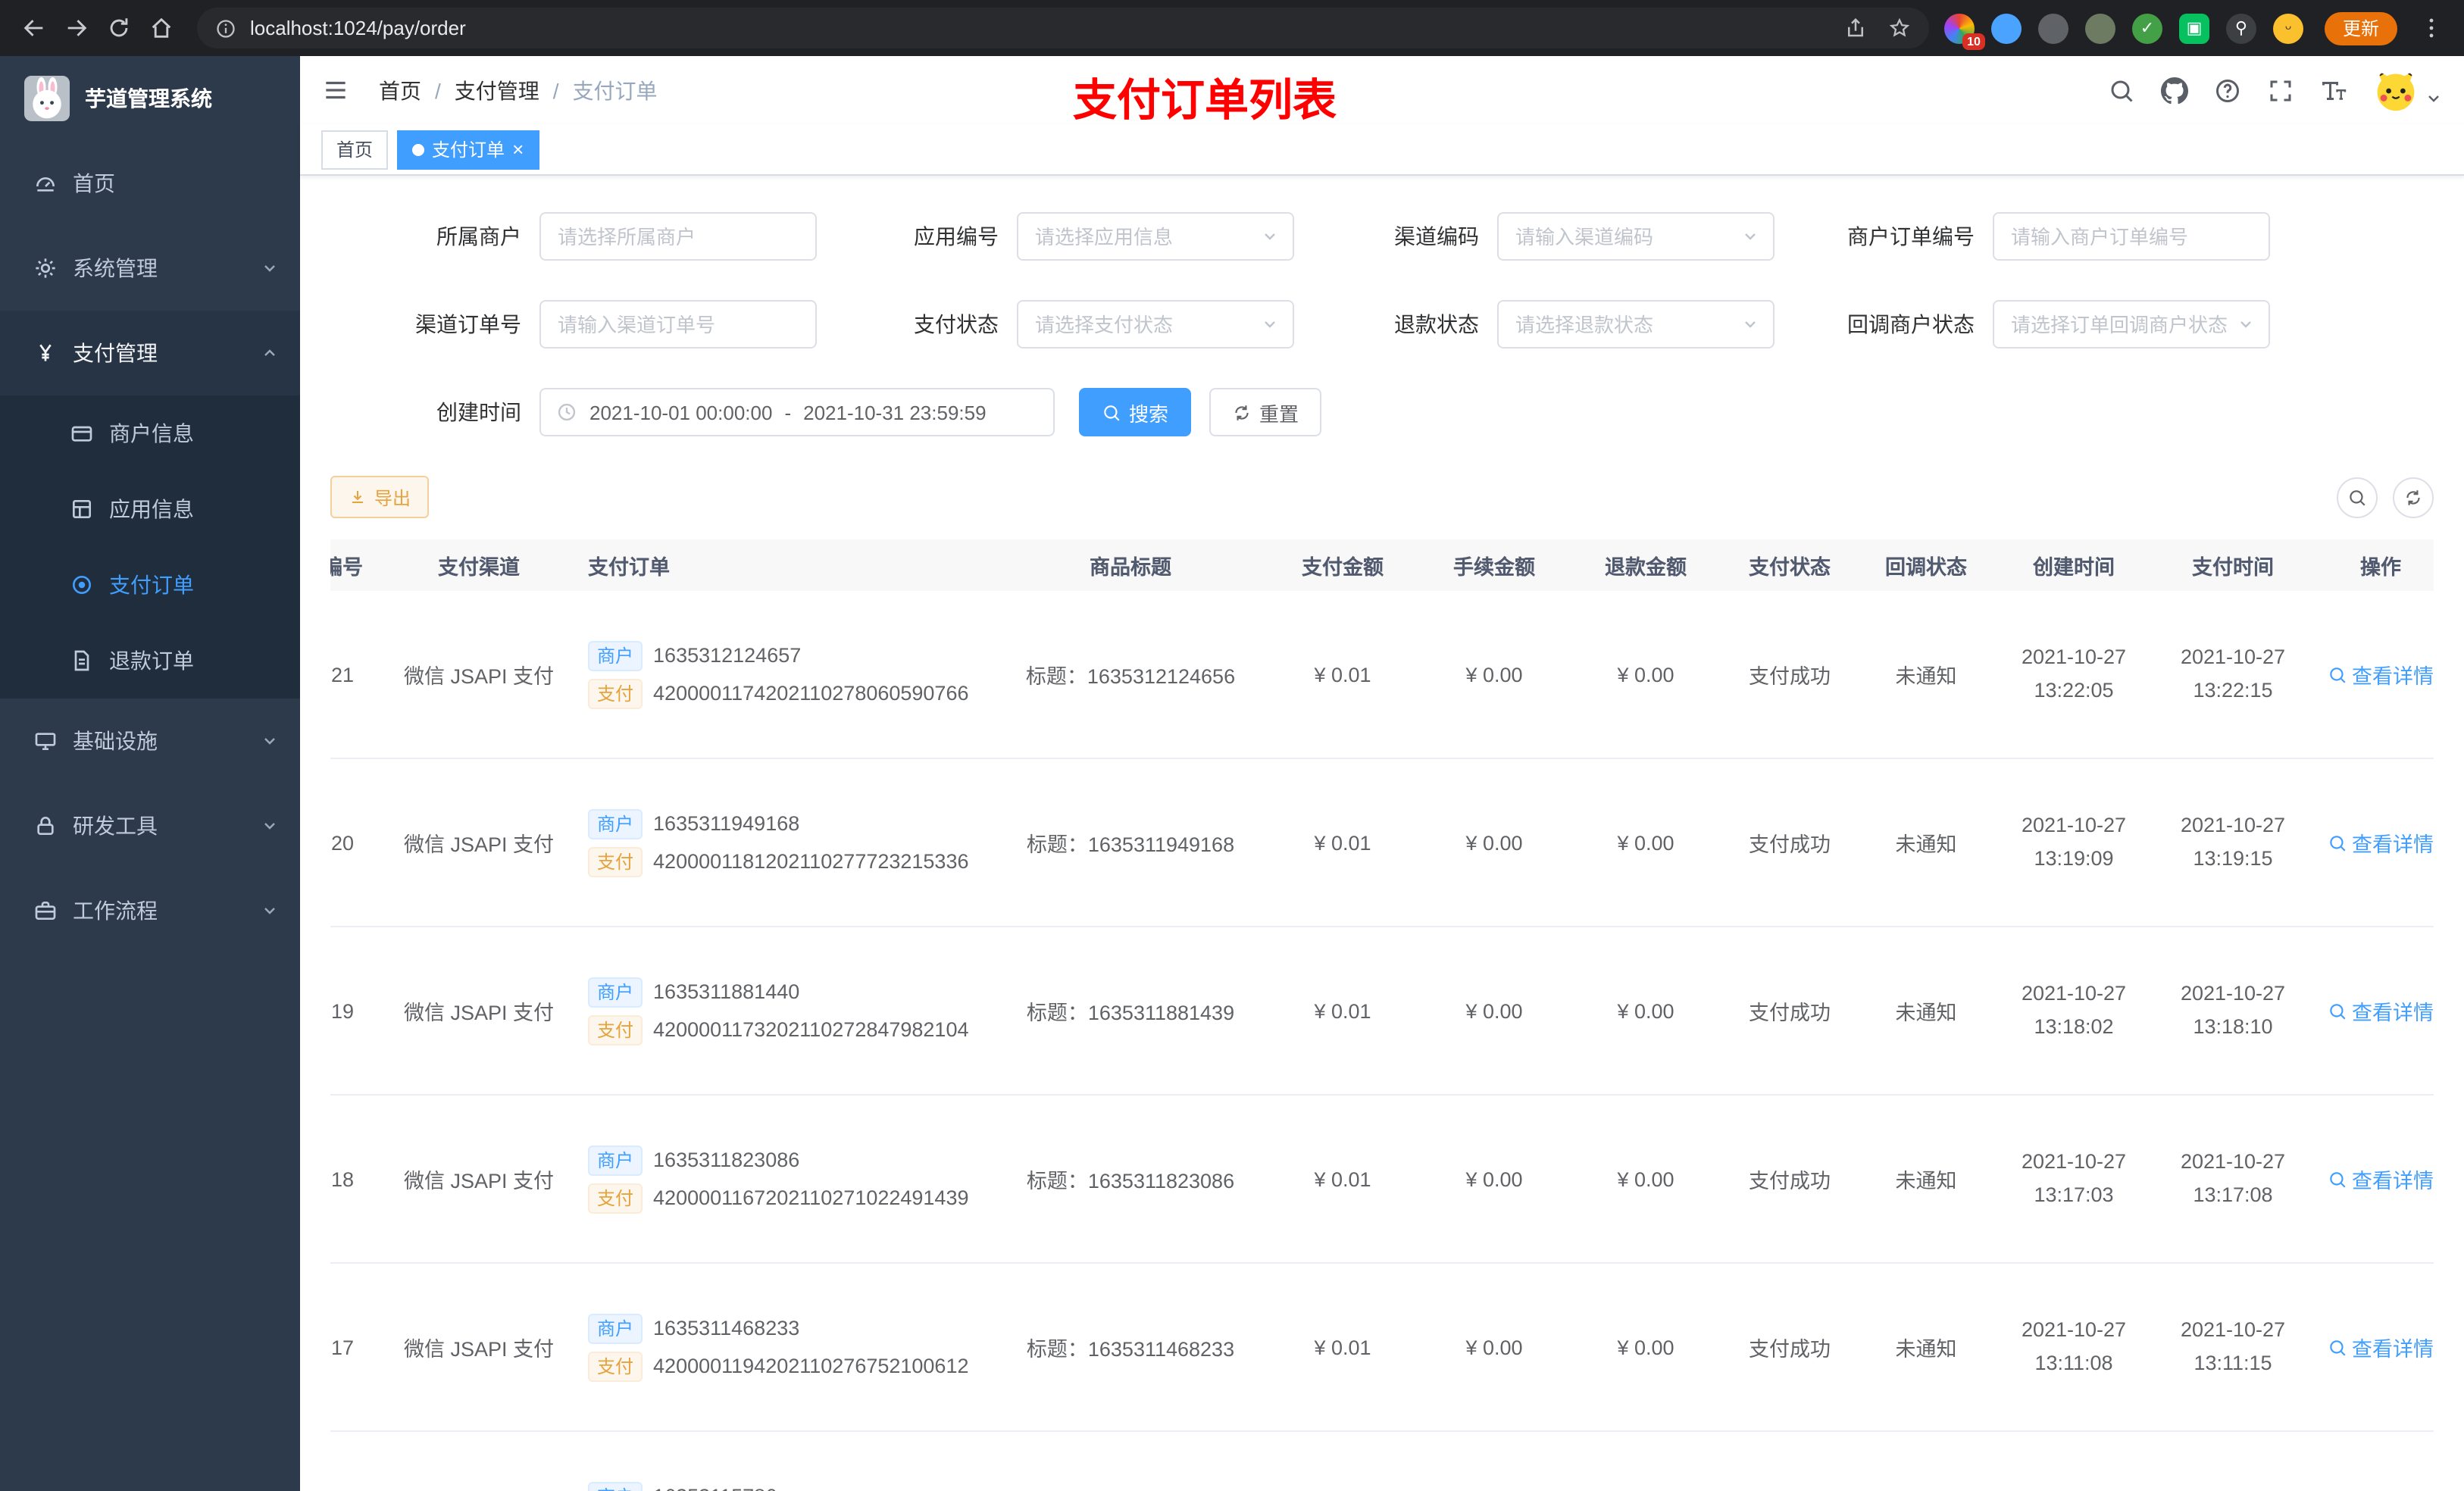  I want to click on sidebar-item-label: 应用信息, so click(151, 509).